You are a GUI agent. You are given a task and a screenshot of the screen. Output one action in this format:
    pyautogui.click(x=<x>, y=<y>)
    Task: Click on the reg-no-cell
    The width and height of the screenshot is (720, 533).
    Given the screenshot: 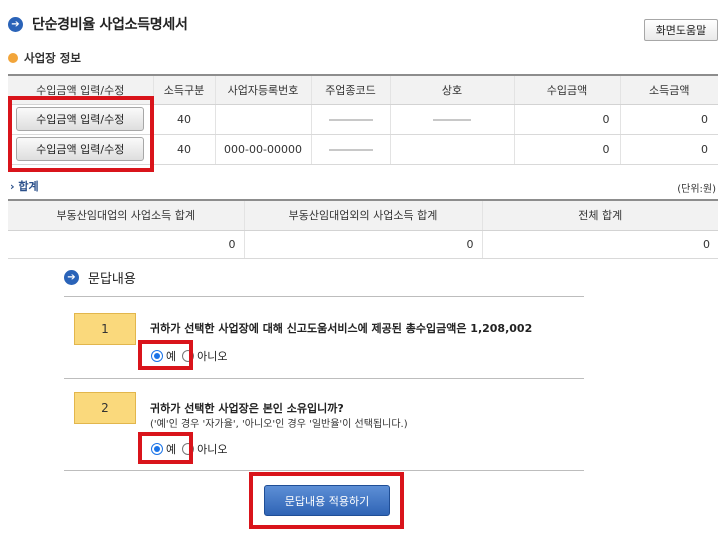 What is the action you would take?
    pyautogui.click(x=262, y=119)
    